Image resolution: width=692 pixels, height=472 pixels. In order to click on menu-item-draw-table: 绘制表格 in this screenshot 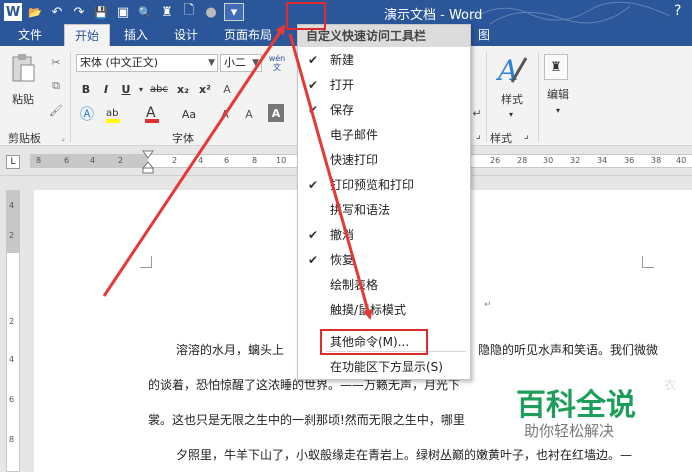, I will do `click(384, 285)`.